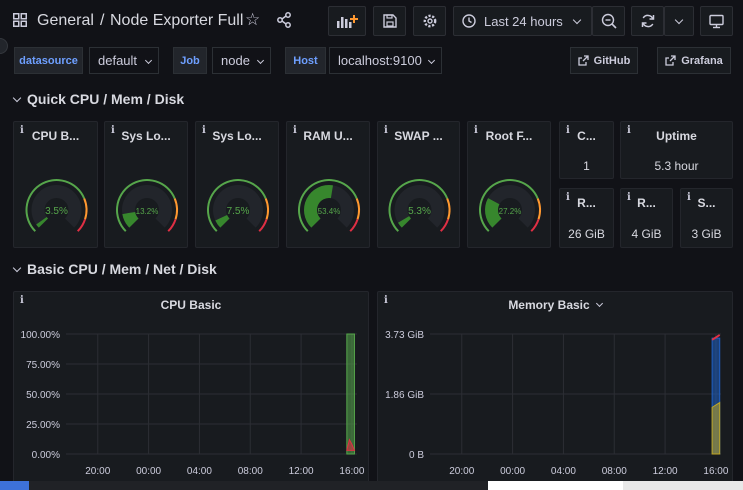 This screenshot has height=490, width=743. Describe the element at coordinates (199, 471) in the screenshot. I see `x-tick-label: 04:00` at that location.